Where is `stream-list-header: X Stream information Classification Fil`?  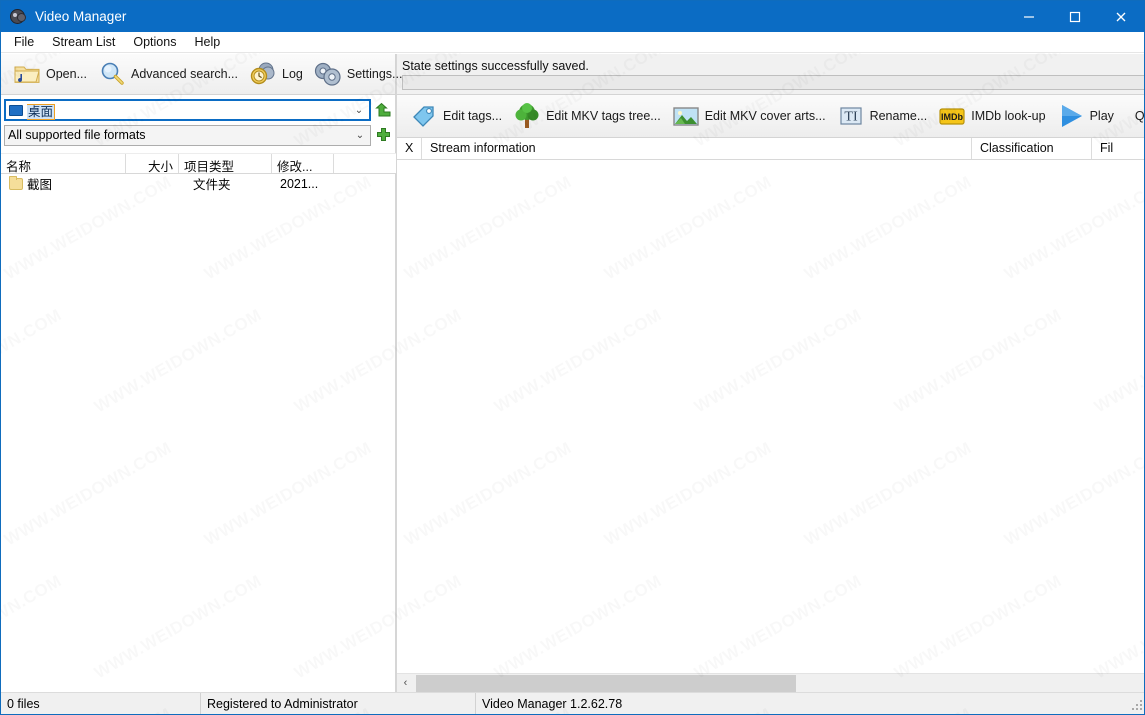 stream-list-header: X Stream information Classification Fil is located at coordinates (770, 149).